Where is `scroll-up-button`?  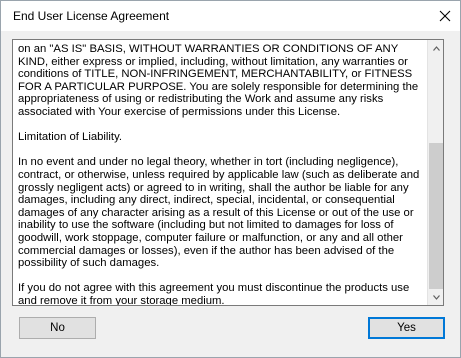
scroll-up-button is located at coordinates (435, 48).